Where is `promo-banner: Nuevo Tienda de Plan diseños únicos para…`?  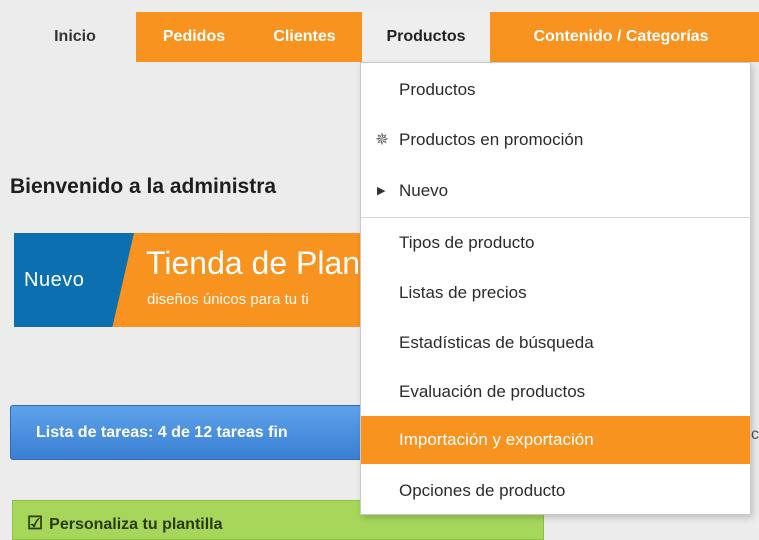 promo-banner: Nuevo Tienda de Plan diseños únicos para… is located at coordinates (194, 280).